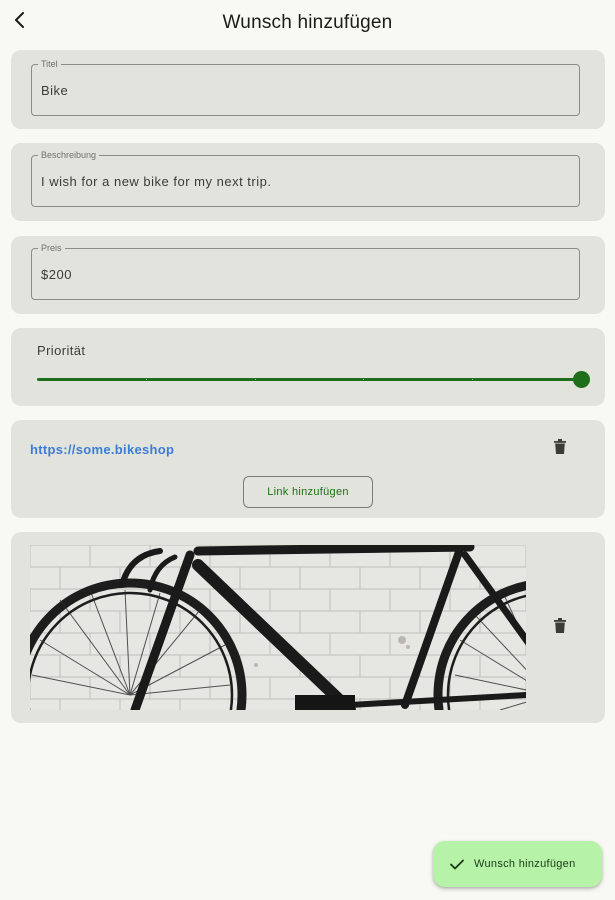 This screenshot has width=615, height=900. I want to click on description-field-value: I wish for a new bike for my next trip., so click(156, 181).